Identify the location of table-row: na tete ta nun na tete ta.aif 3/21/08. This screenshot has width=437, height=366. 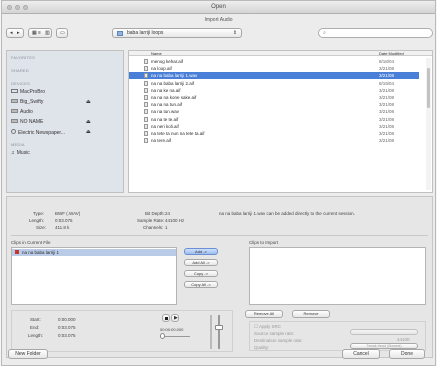
(274, 133).